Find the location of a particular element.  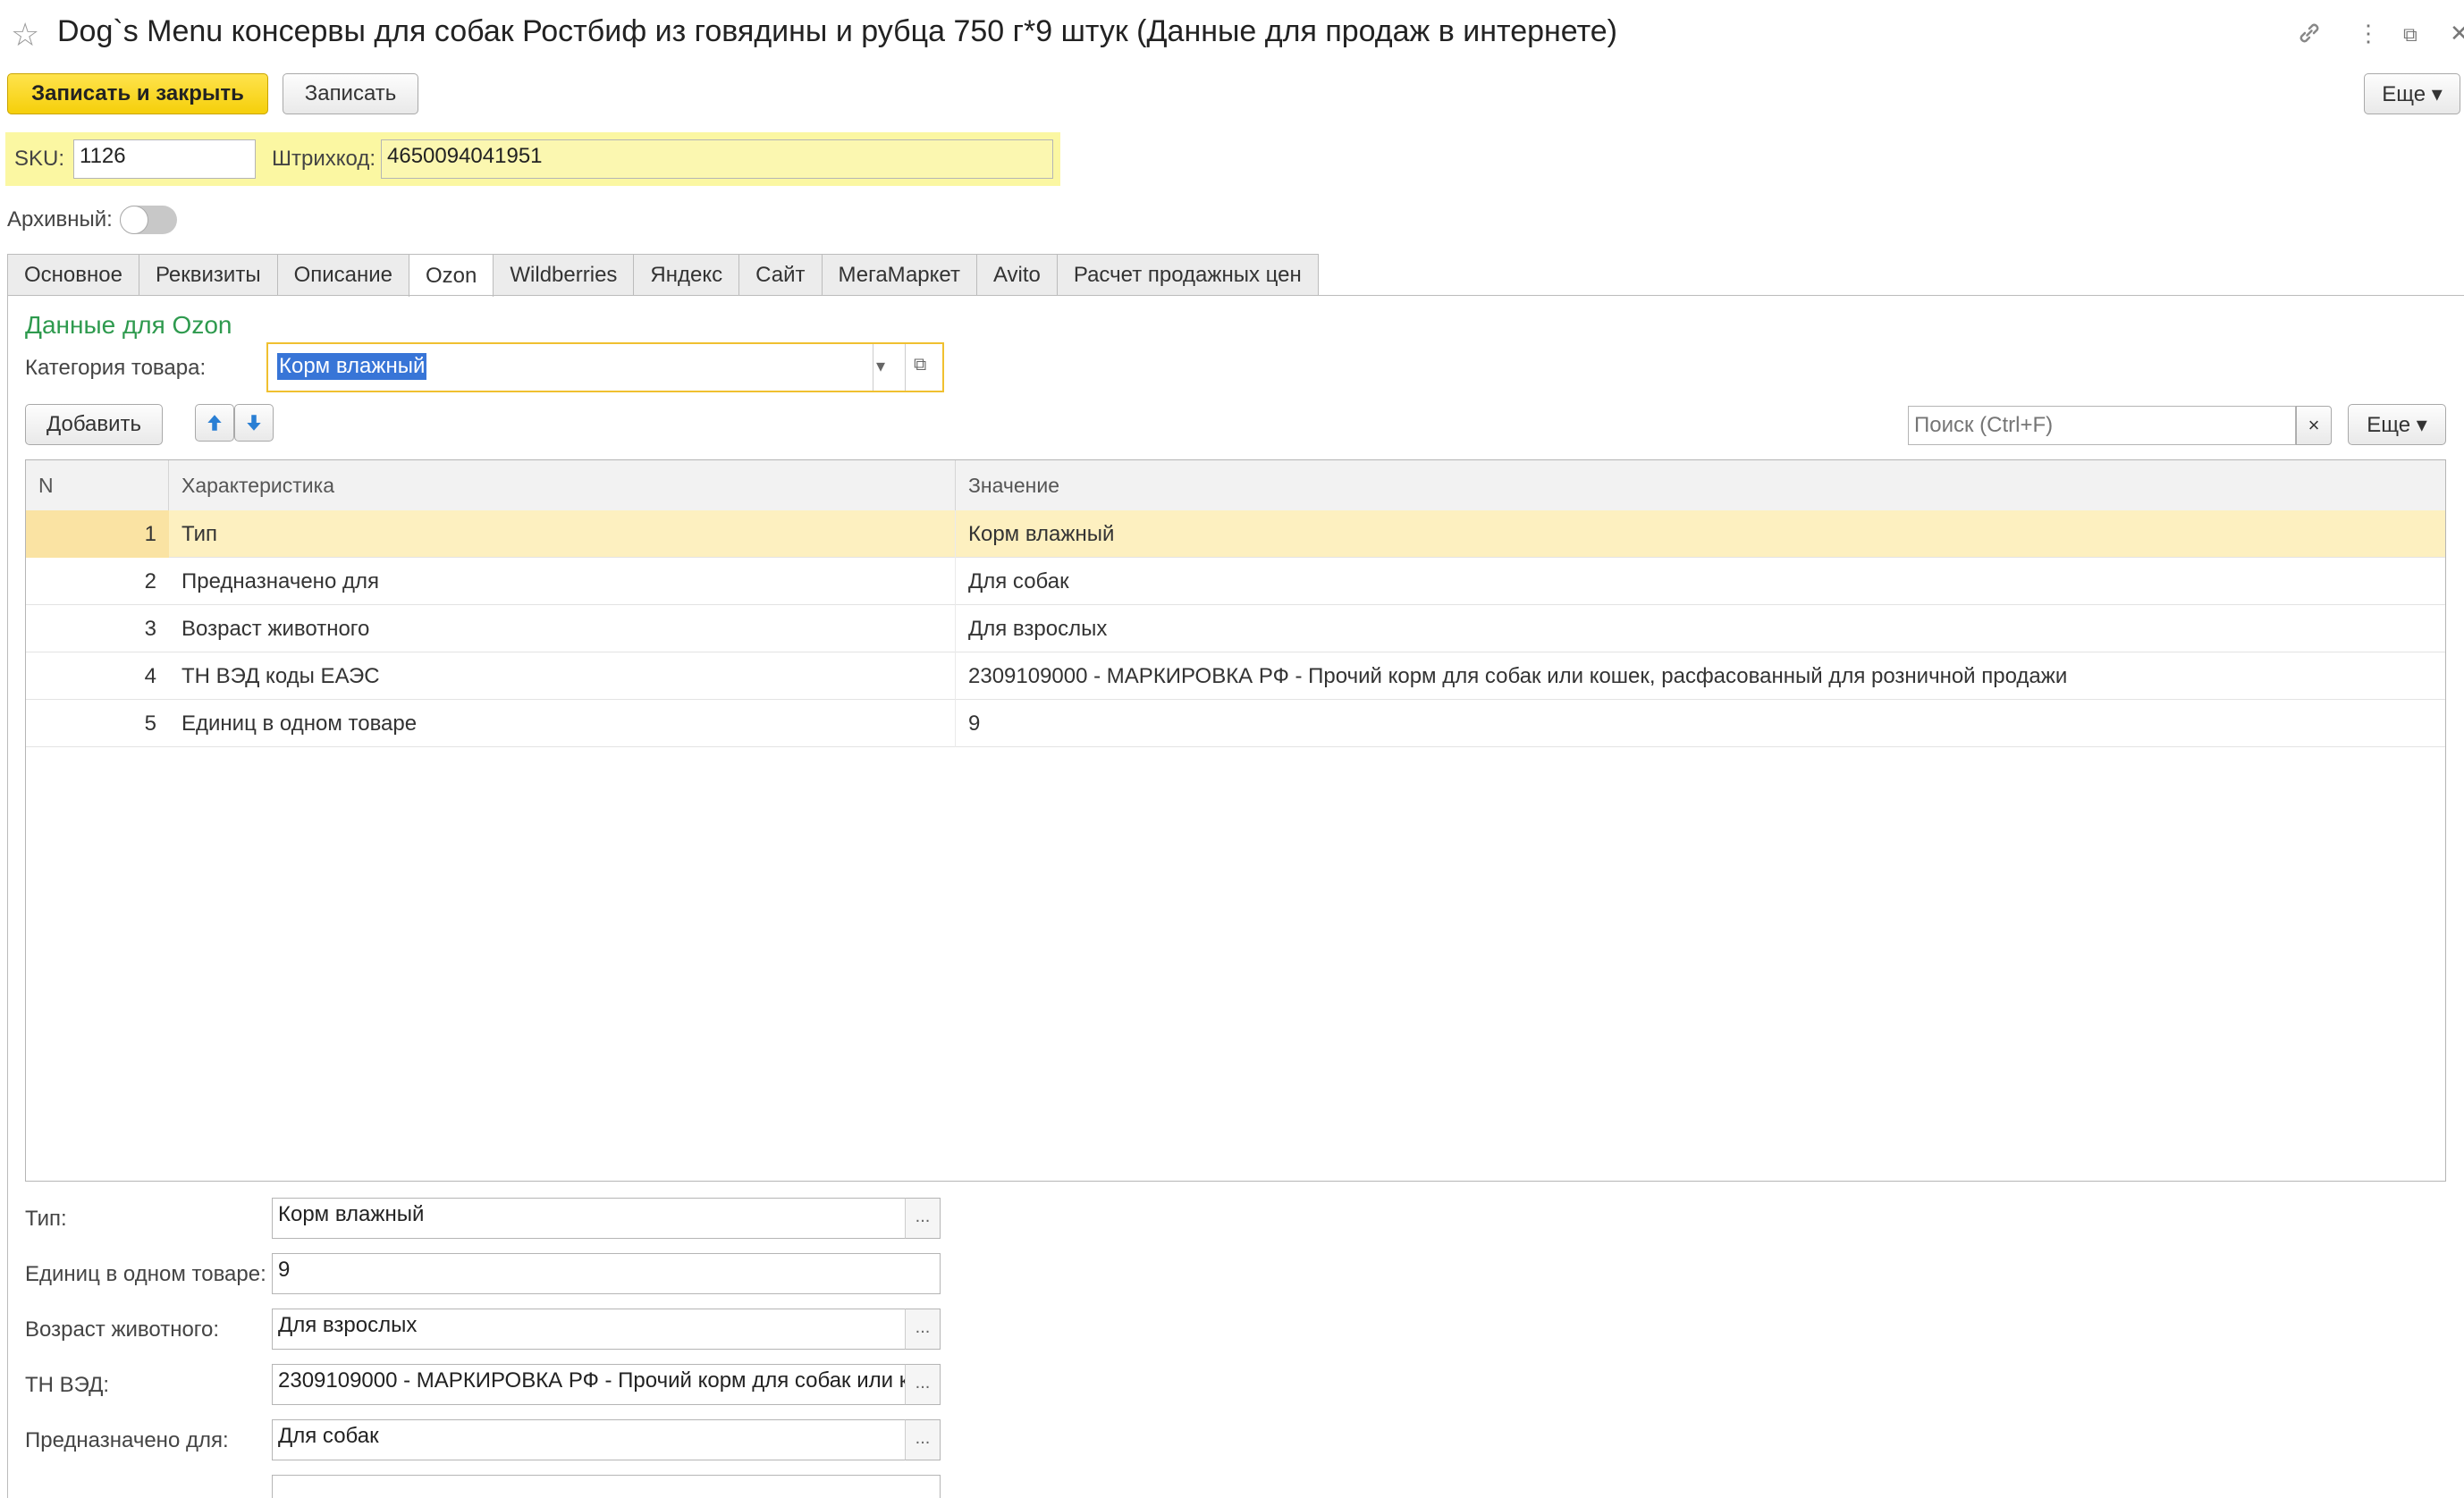

row-characteristic: Предназначено для is located at coordinates (562, 582).